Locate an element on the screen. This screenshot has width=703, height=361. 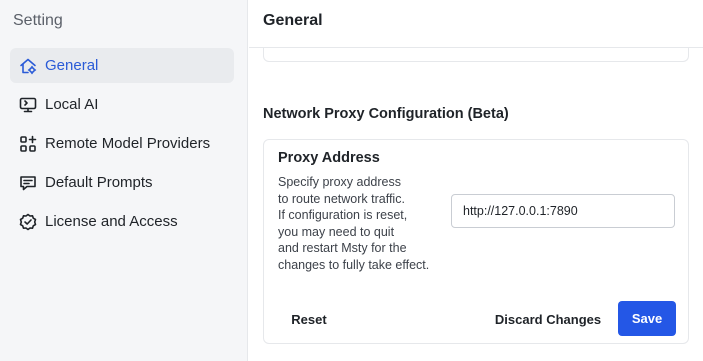
previous-settings-card is located at coordinates (476, 55).